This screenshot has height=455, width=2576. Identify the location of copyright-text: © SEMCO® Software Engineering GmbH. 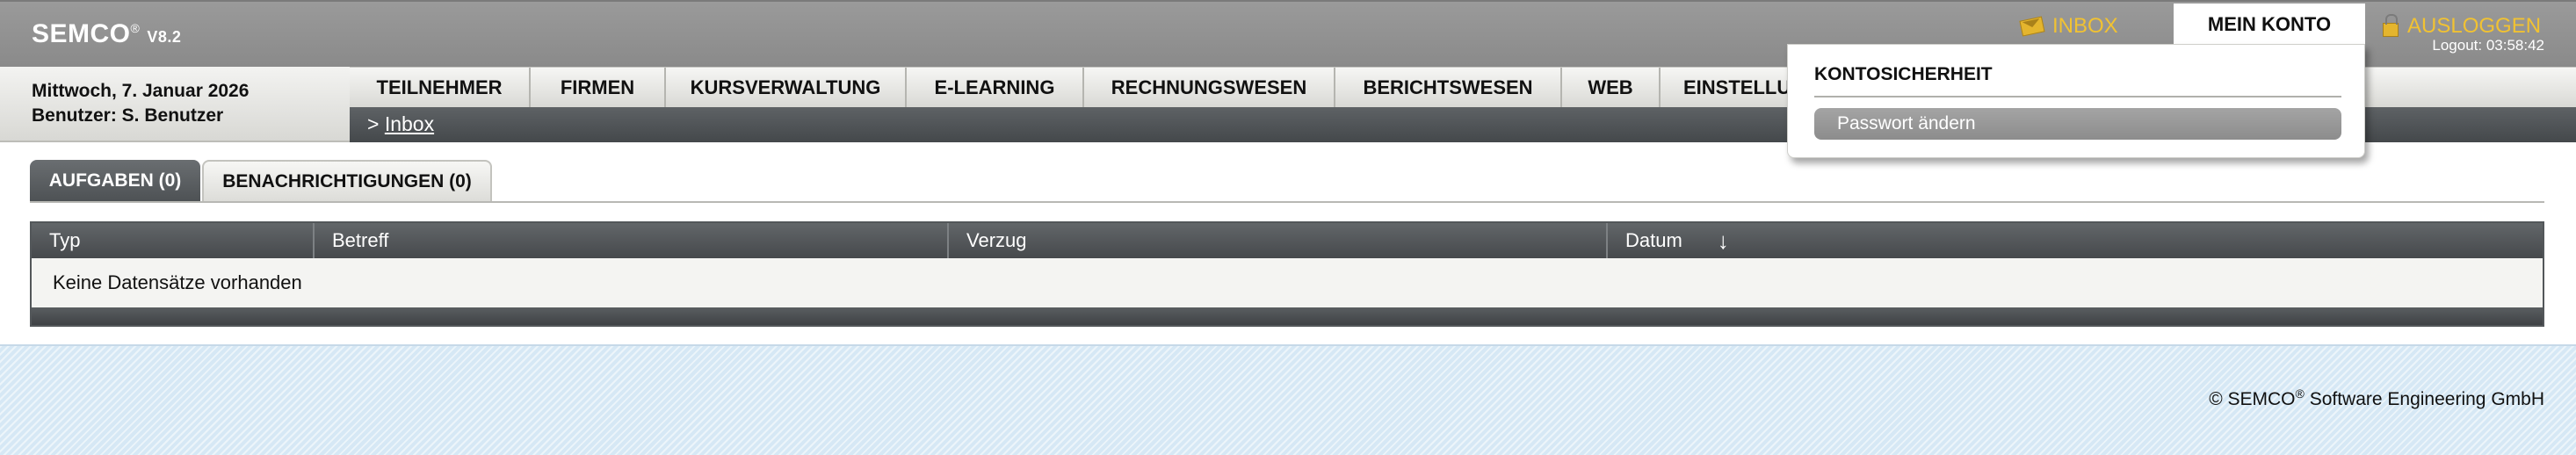
(2376, 398).